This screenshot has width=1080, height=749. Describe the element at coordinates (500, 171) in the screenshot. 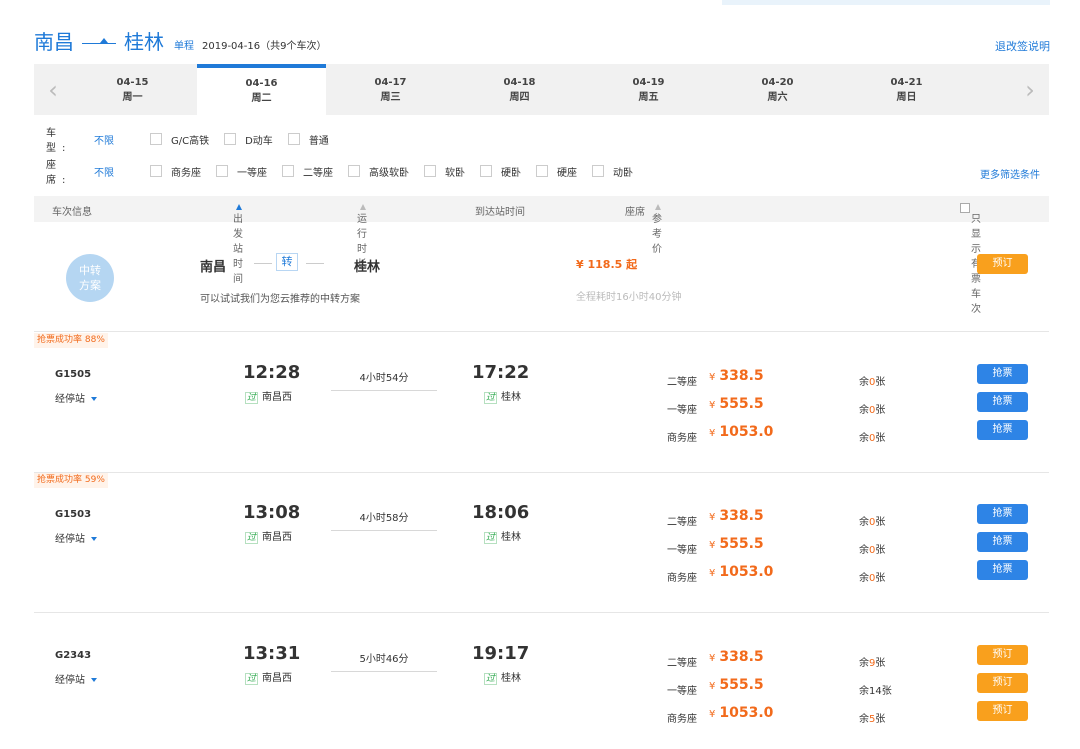

I see `filter-option: 硬卧` at that location.